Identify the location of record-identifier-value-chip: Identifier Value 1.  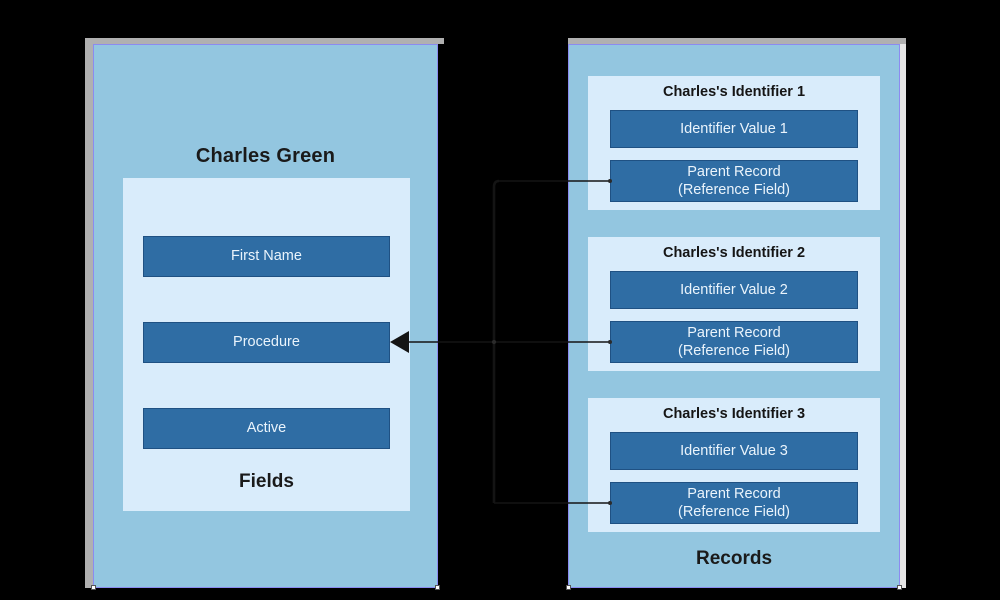
(734, 129).